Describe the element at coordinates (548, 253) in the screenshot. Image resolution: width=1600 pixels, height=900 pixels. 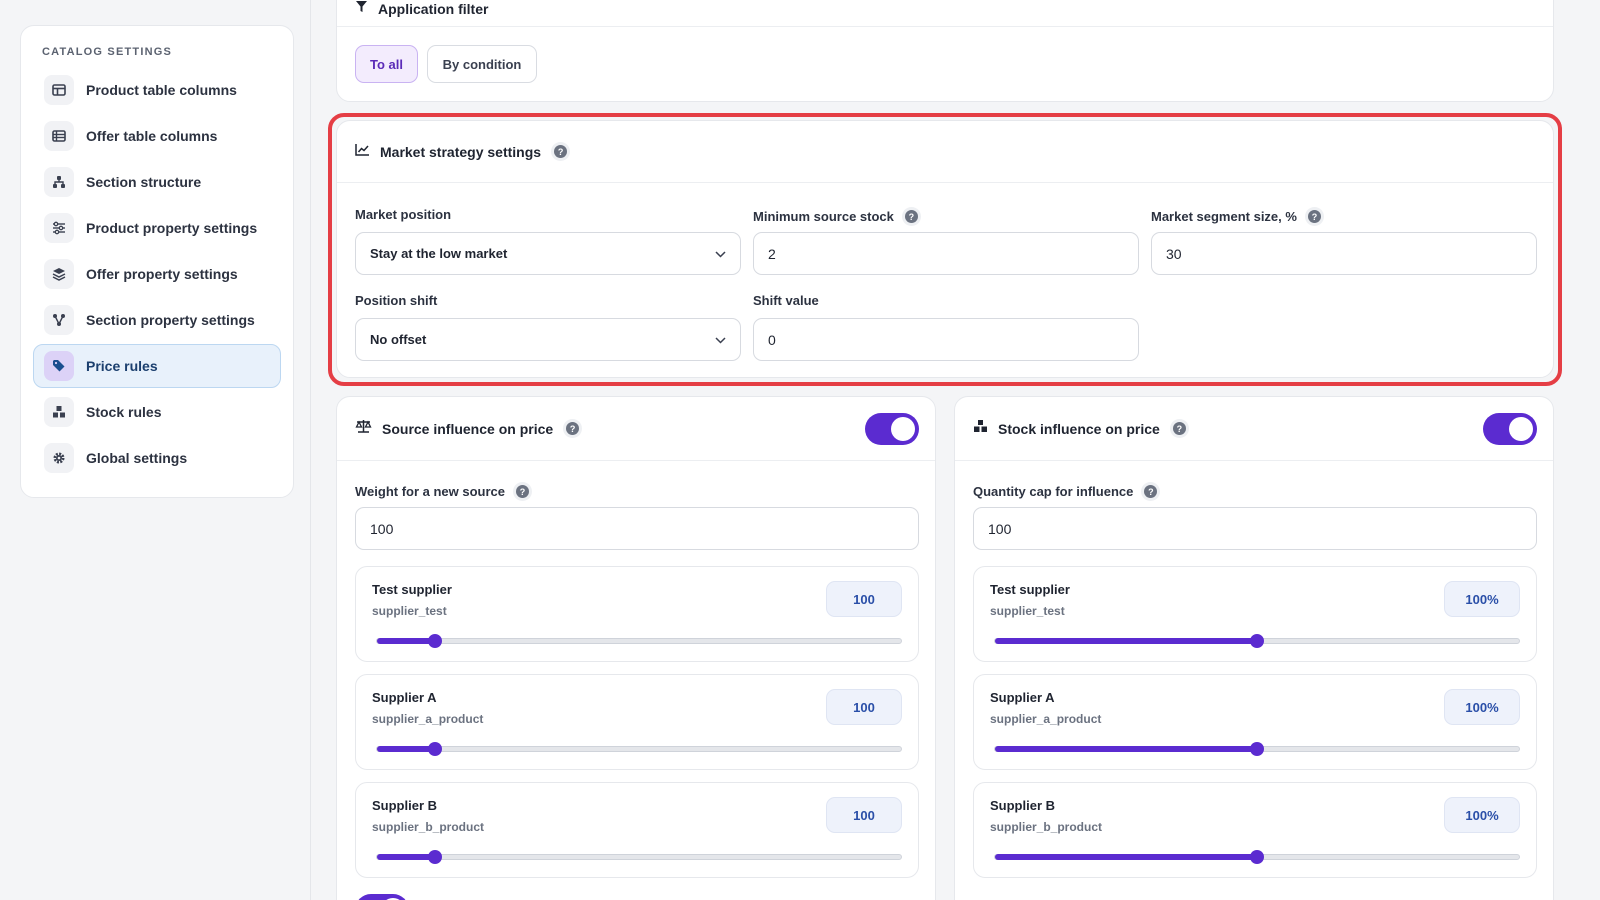
I see `market-position-select: Stay at the low market` at that location.